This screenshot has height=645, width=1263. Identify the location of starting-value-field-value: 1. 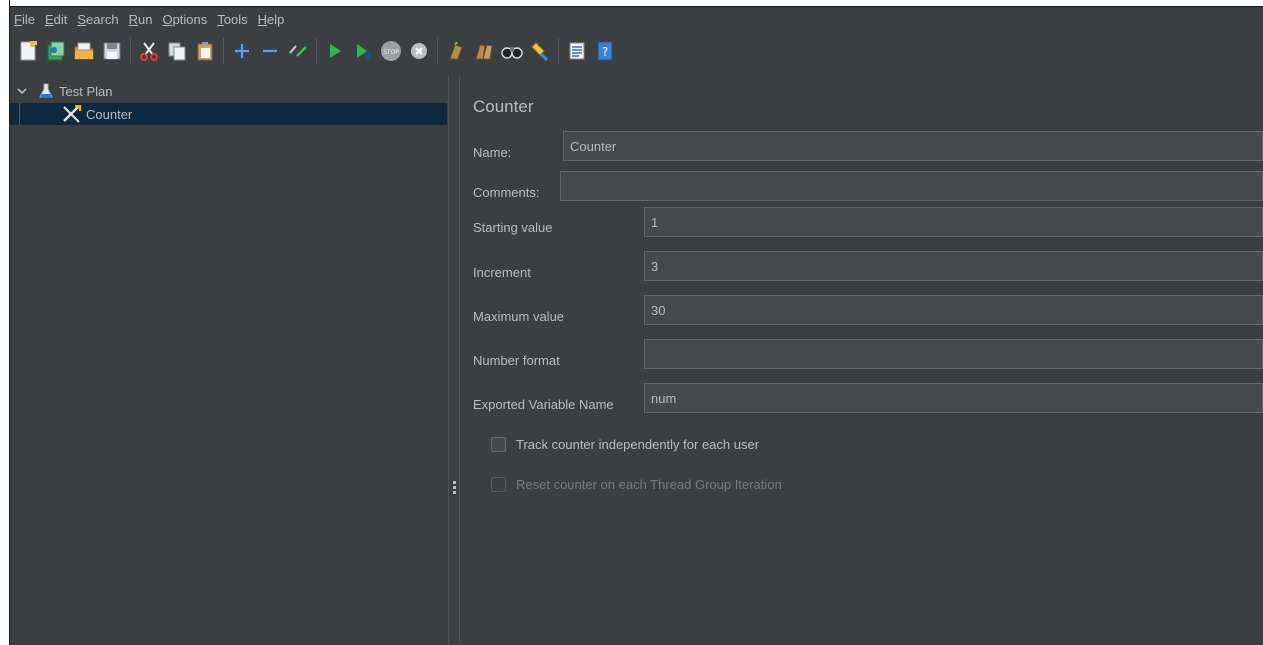
(655, 222).